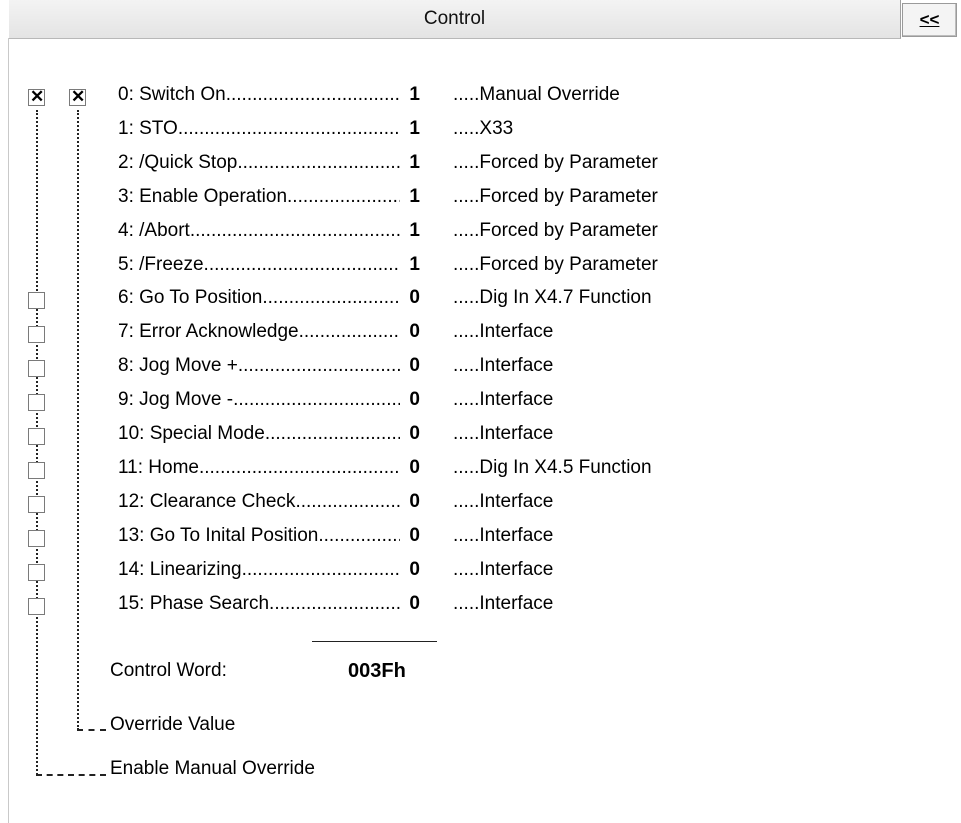  Describe the element at coordinates (268, 434) in the screenshot. I see `bit-label: 10: Special Mode` at that location.